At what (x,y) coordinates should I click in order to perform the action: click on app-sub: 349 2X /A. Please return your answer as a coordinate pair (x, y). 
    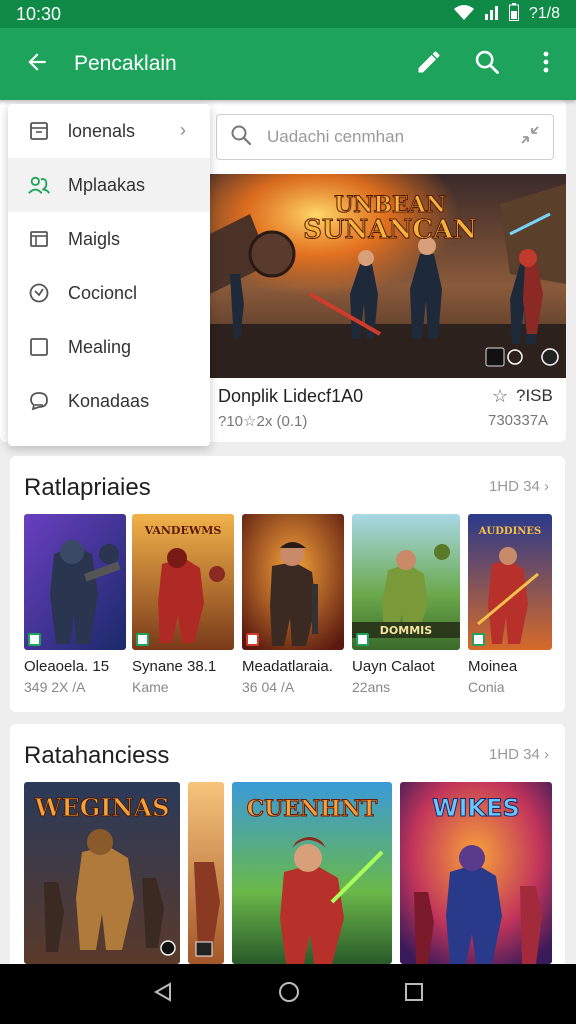
    Looking at the image, I should click on (55, 687).